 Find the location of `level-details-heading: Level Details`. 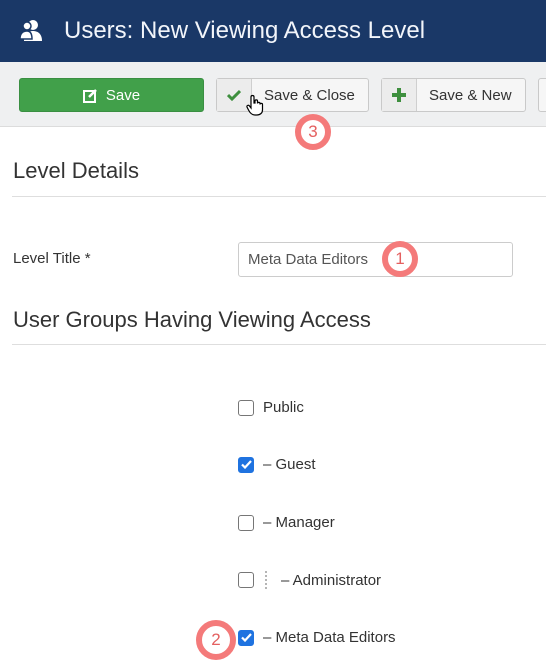

level-details-heading: Level Details is located at coordinates (76, 170).